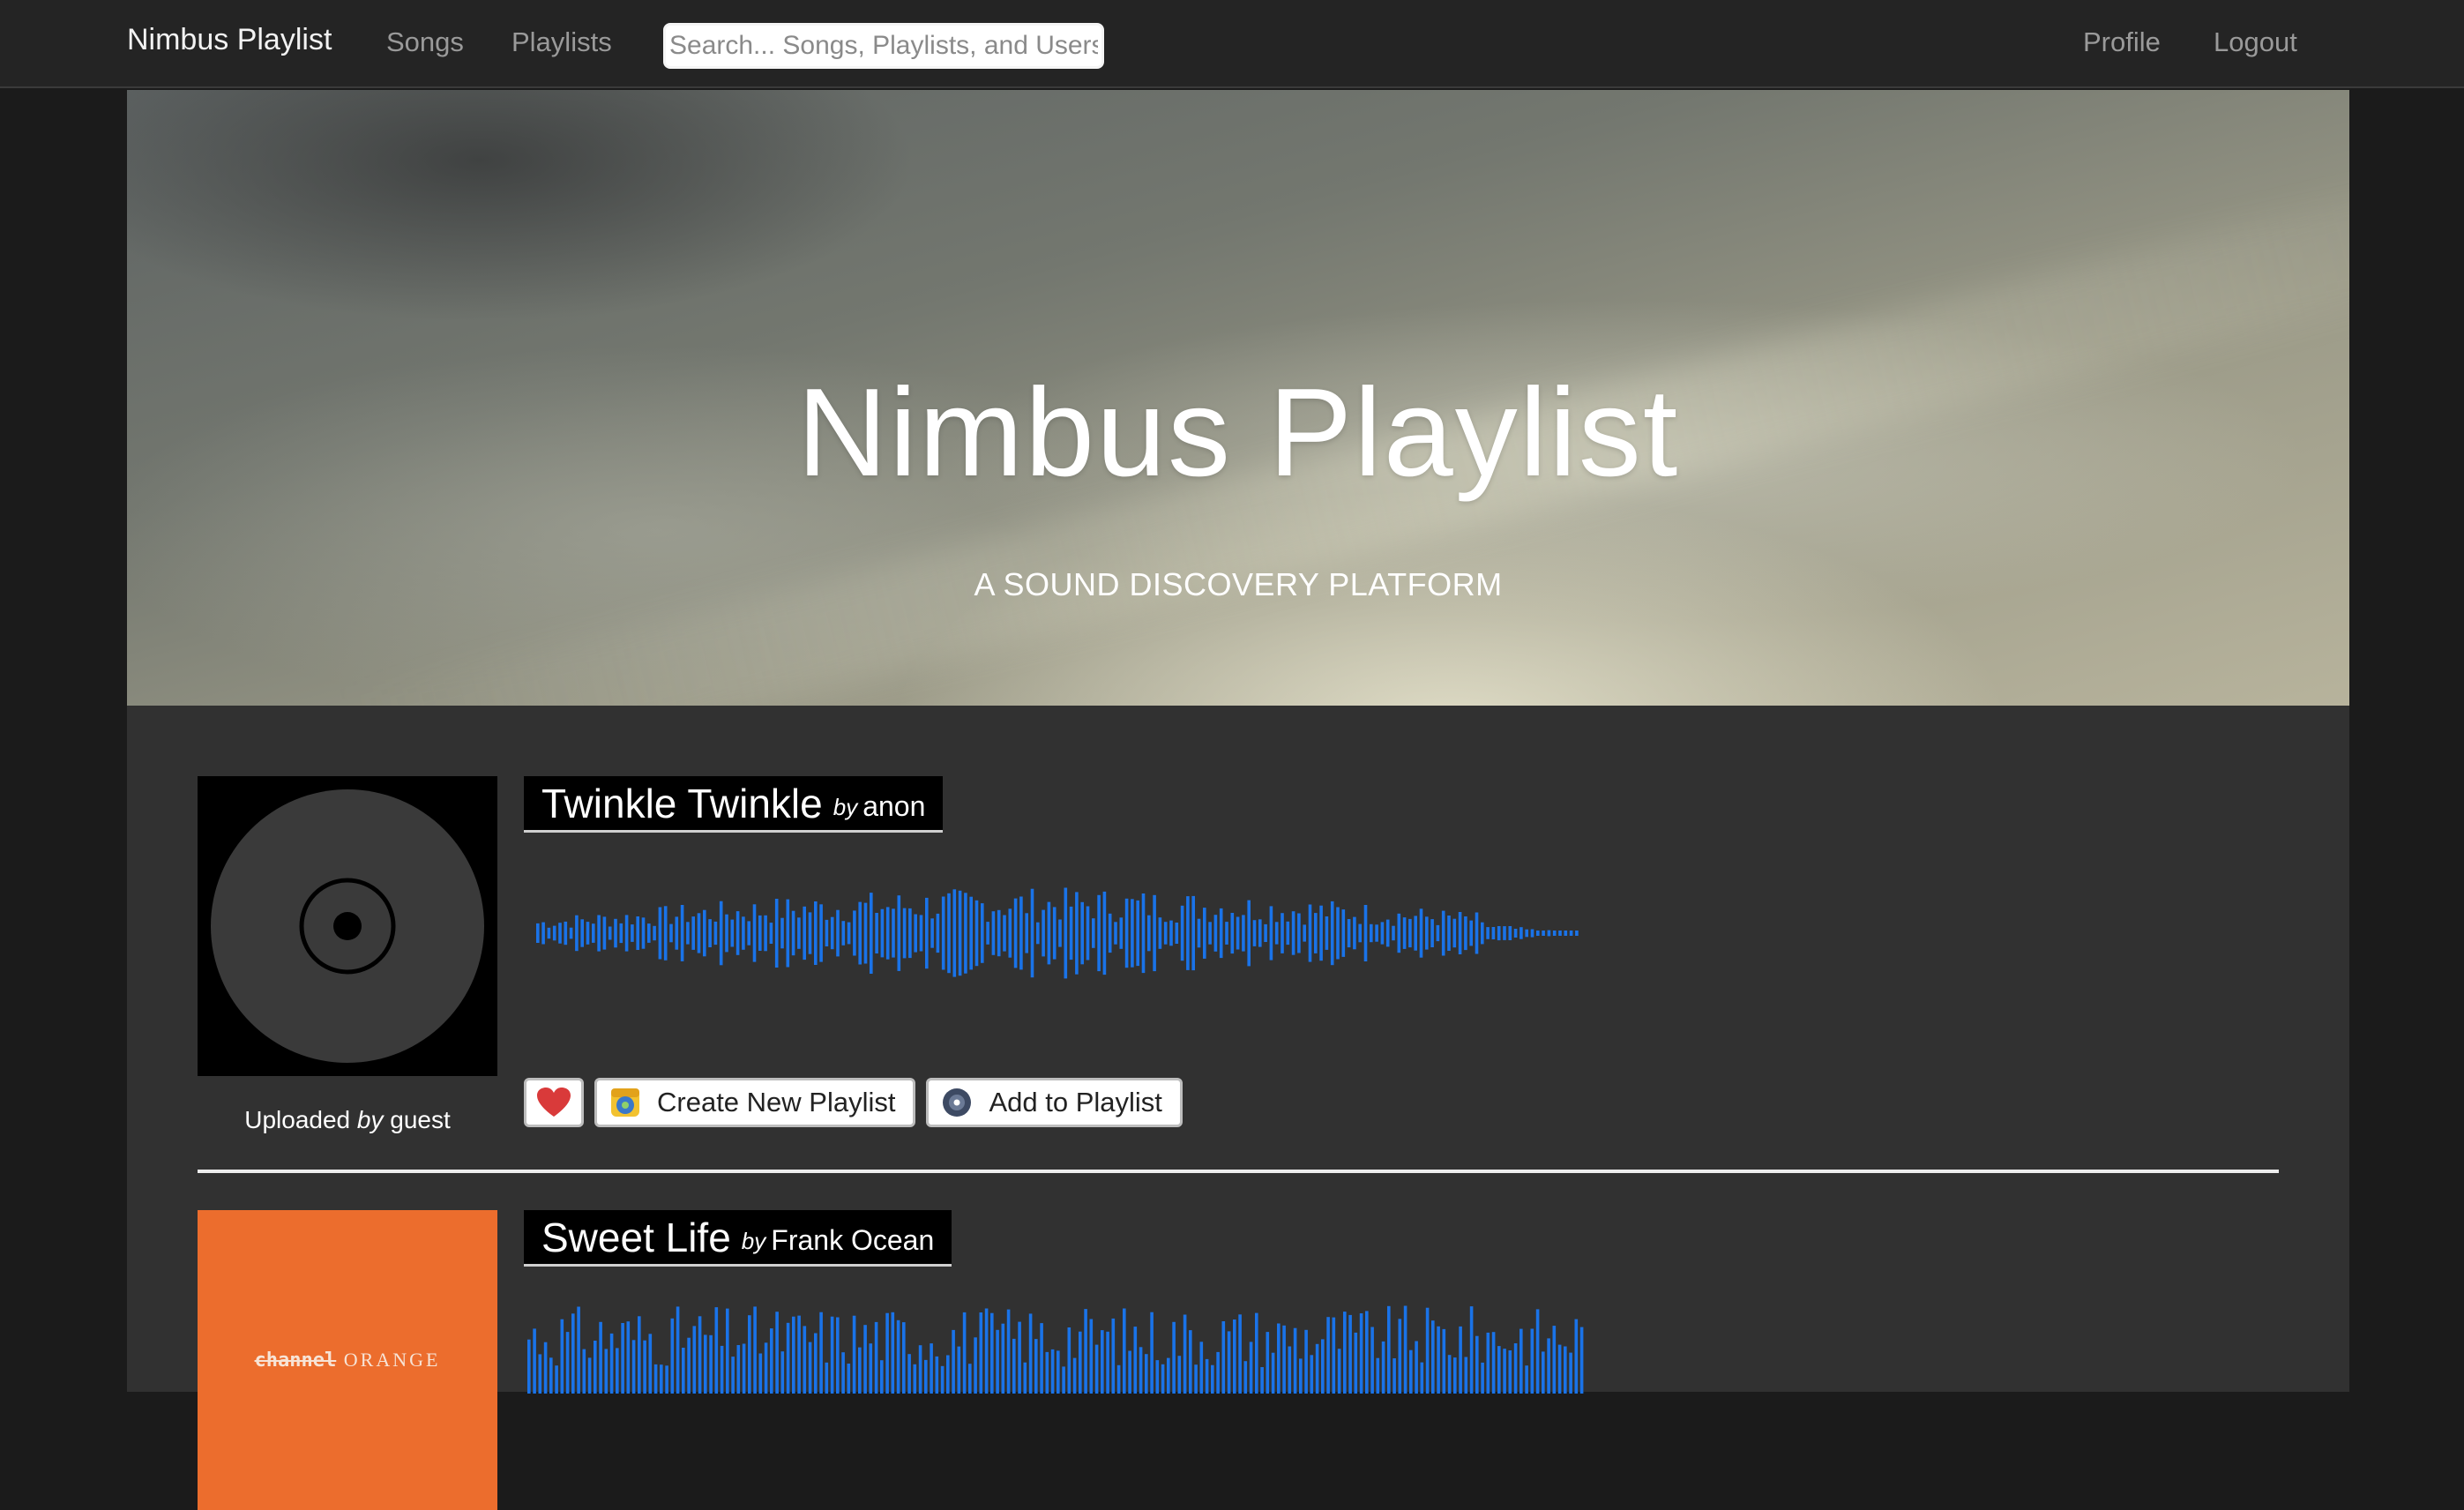  What do you see at coordinates (229, 40) in the screenshot?
I see `brand-link: Nimbus Playlist` at bounding box center [229, 40].